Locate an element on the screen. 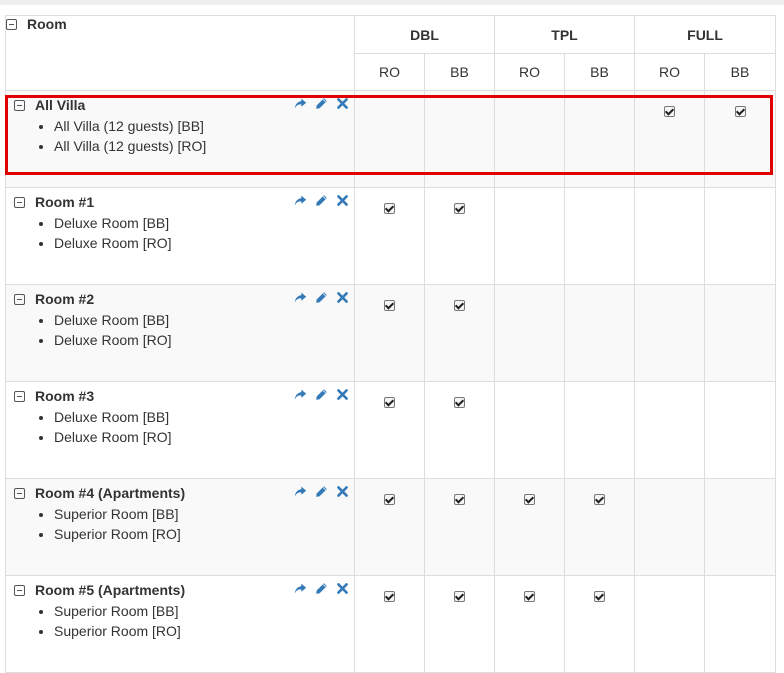 The height and width of the screenshot is (673, 784). room-name: Room #4 (Apartments) is located at coordinates (110, 493).